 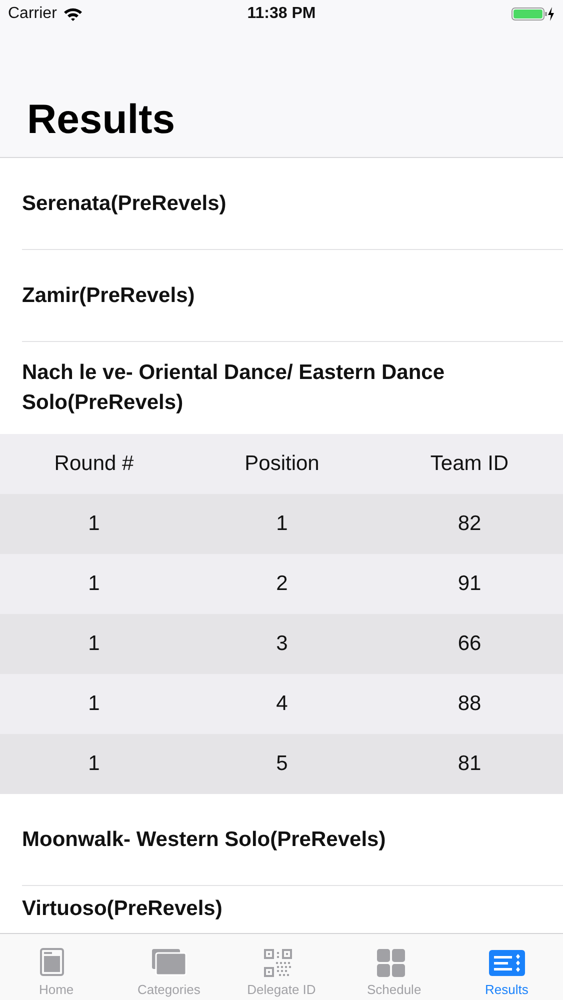 What do you see at coordinates (470, 644) in the screenshot?
I see `table-cell: 66` at bounding box center [470, 644].